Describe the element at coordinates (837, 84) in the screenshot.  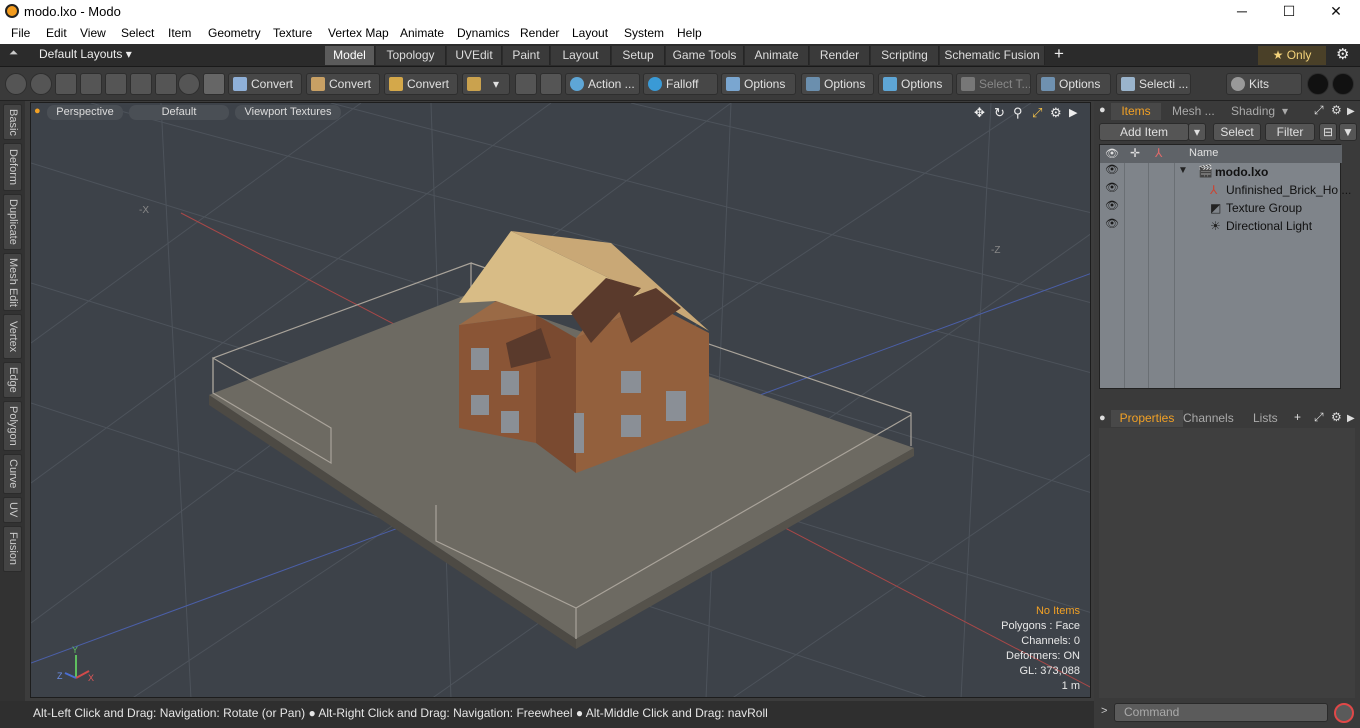
I see `options-button-2: Options` at that location.